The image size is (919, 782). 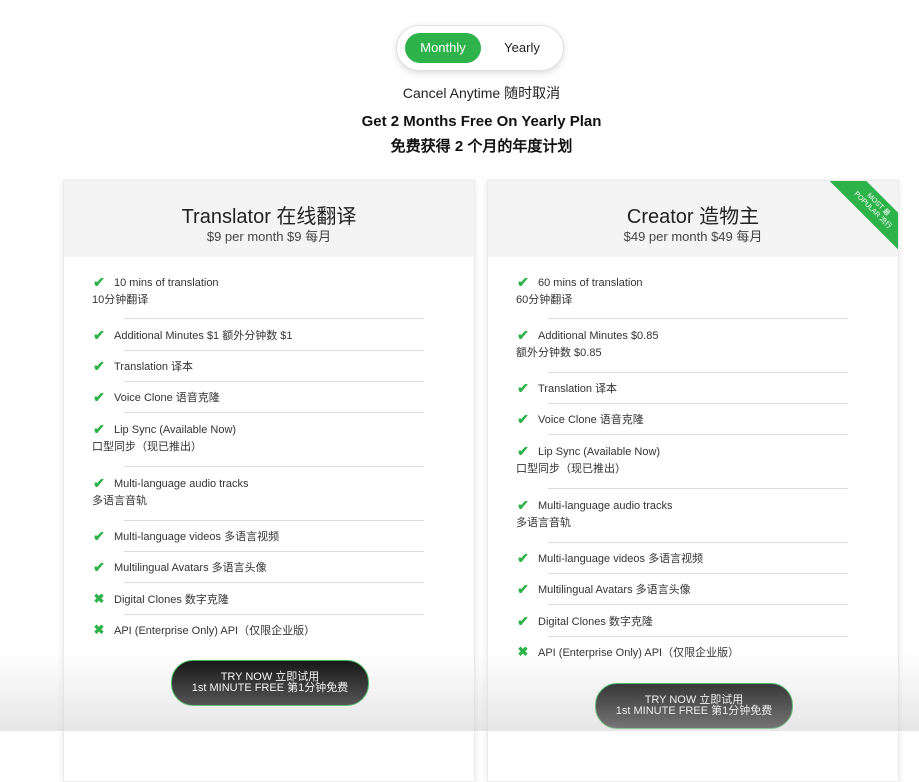 I want to click on feature-sublabel: 60分钟翻译, so click(x=544, y=300).